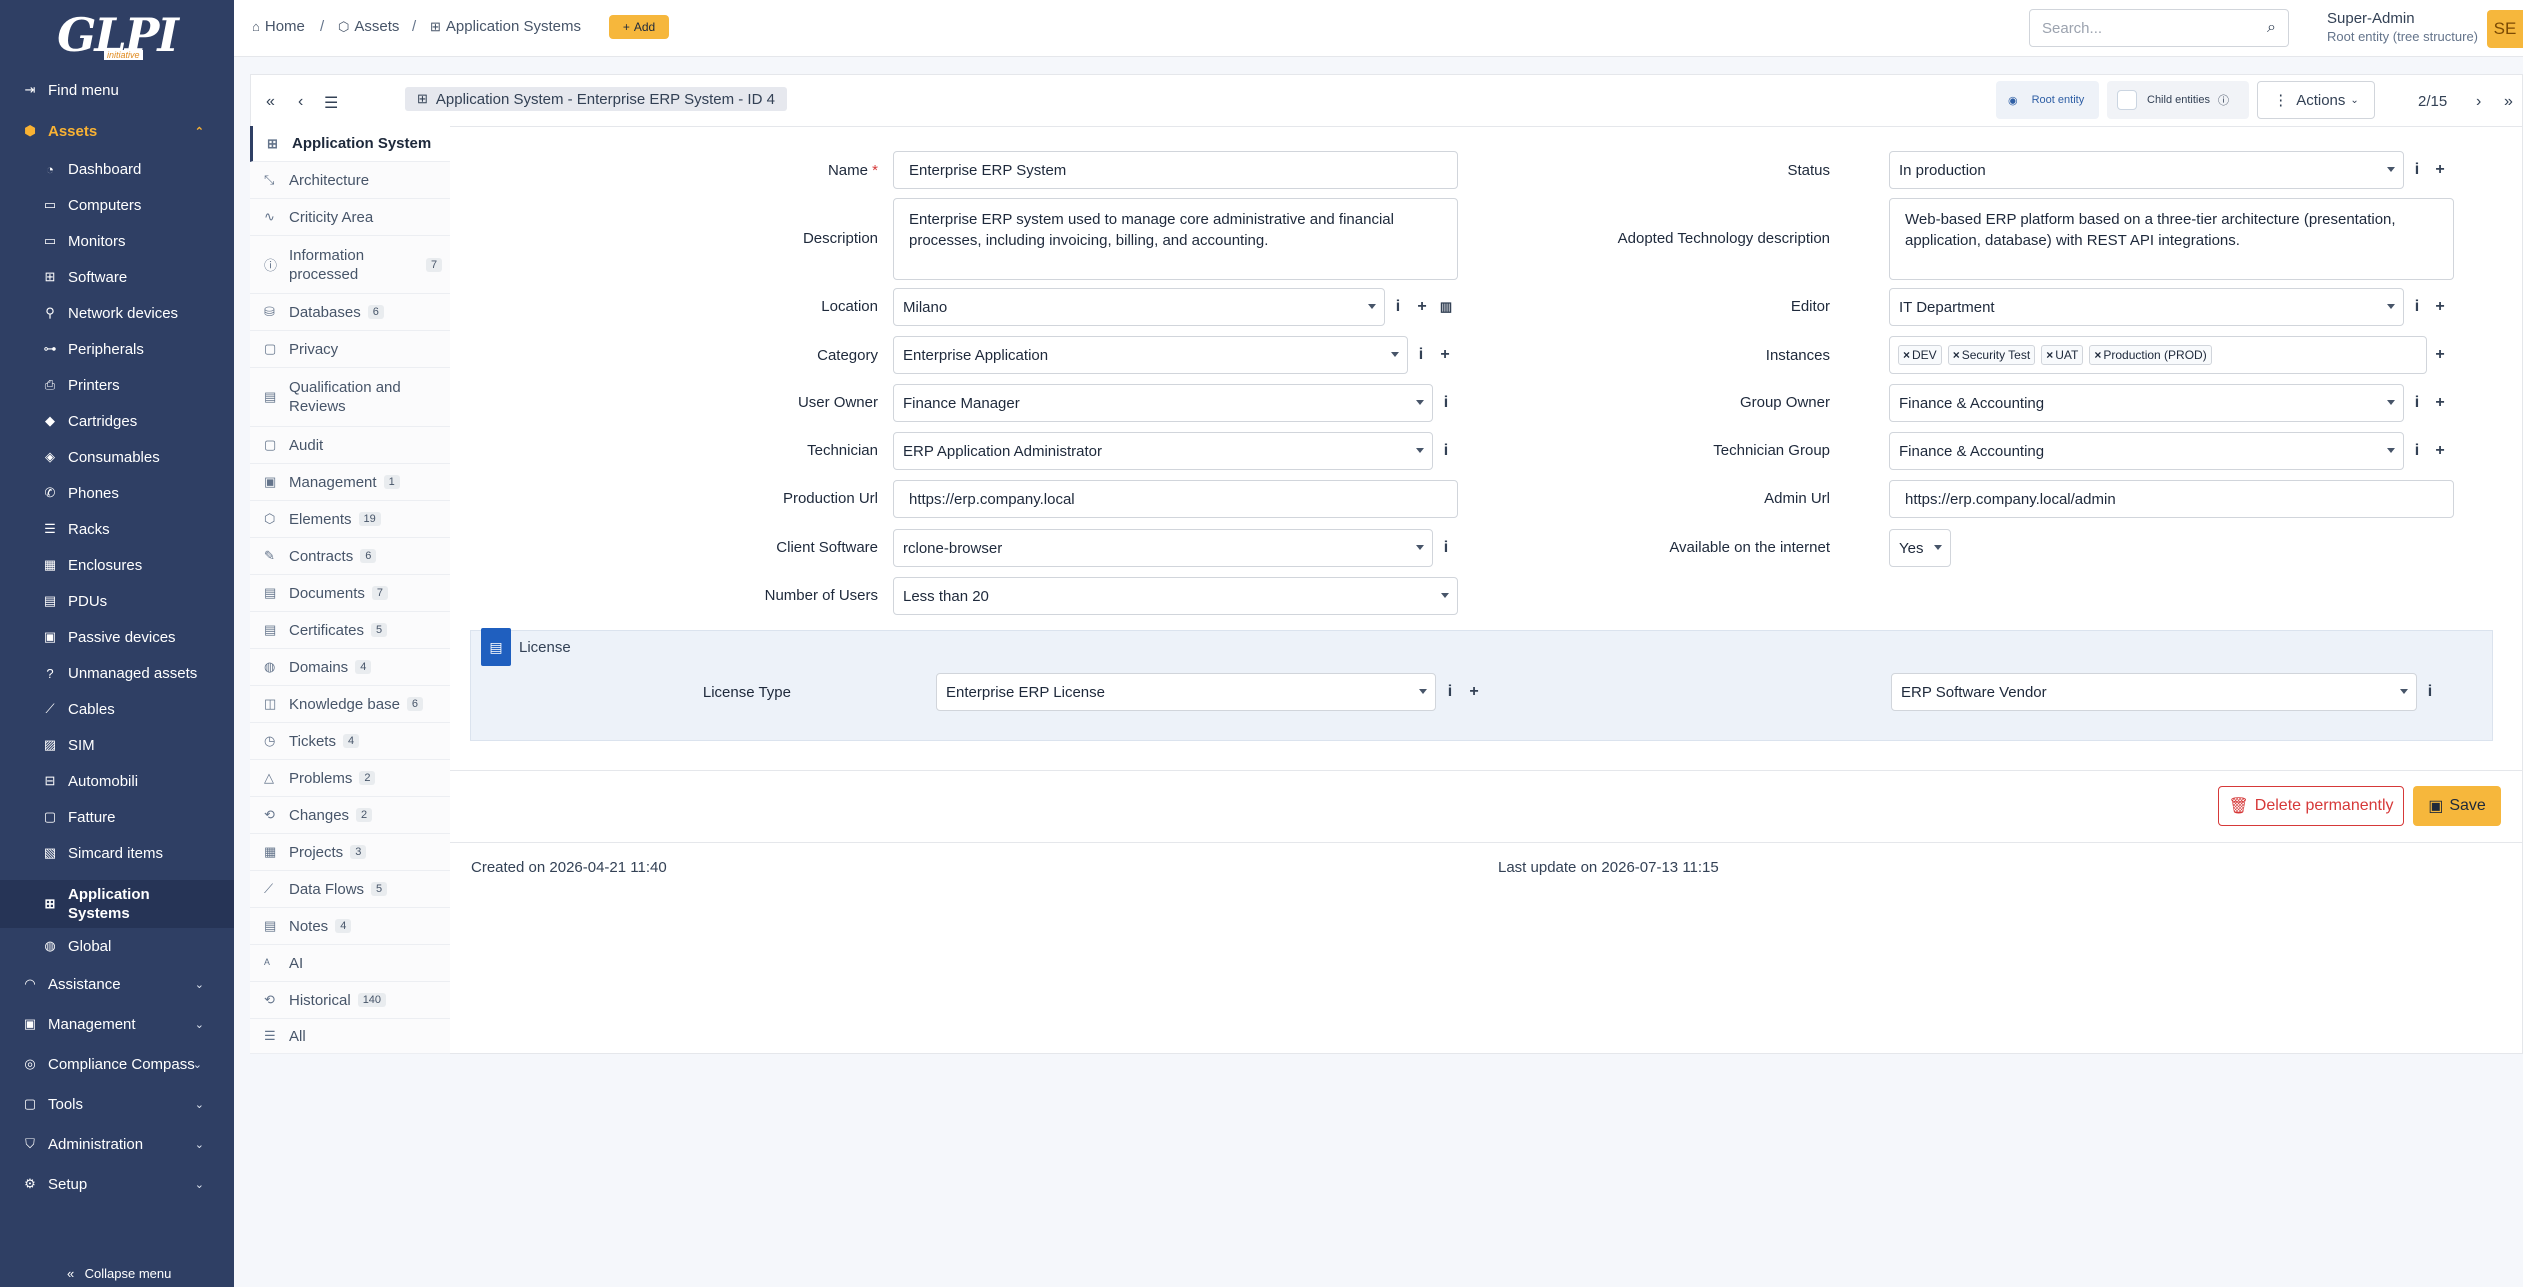 Image resolution: width=2523 pixels, height=1287 pixels. What do you see at coordinates (117, 946) in the screenshot?
I see `sidebar-item-global: ◍ Global` at bounding box center [117, 946].